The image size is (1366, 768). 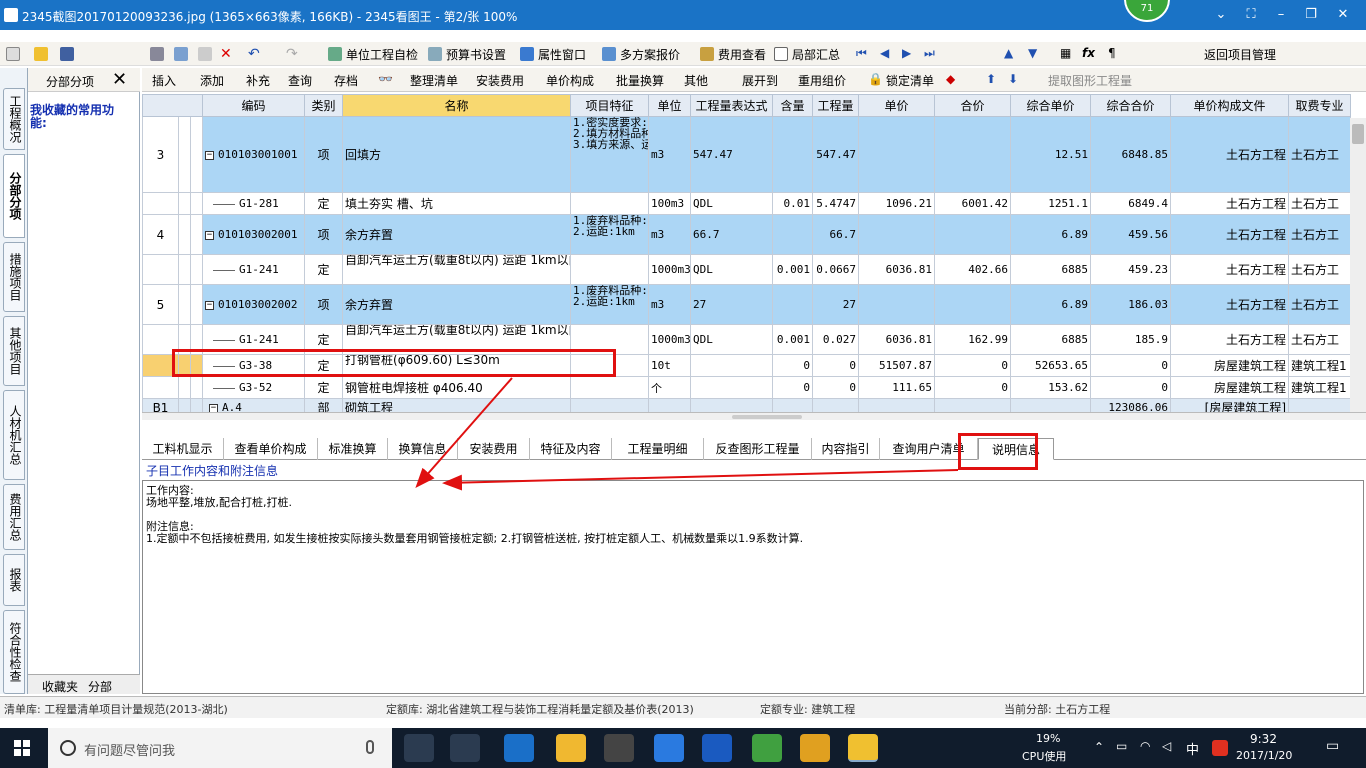 What do you see at coordinates (465, 748) in the screenshot?
I see `browser-2345-icon` at bounding box center [465, 748].